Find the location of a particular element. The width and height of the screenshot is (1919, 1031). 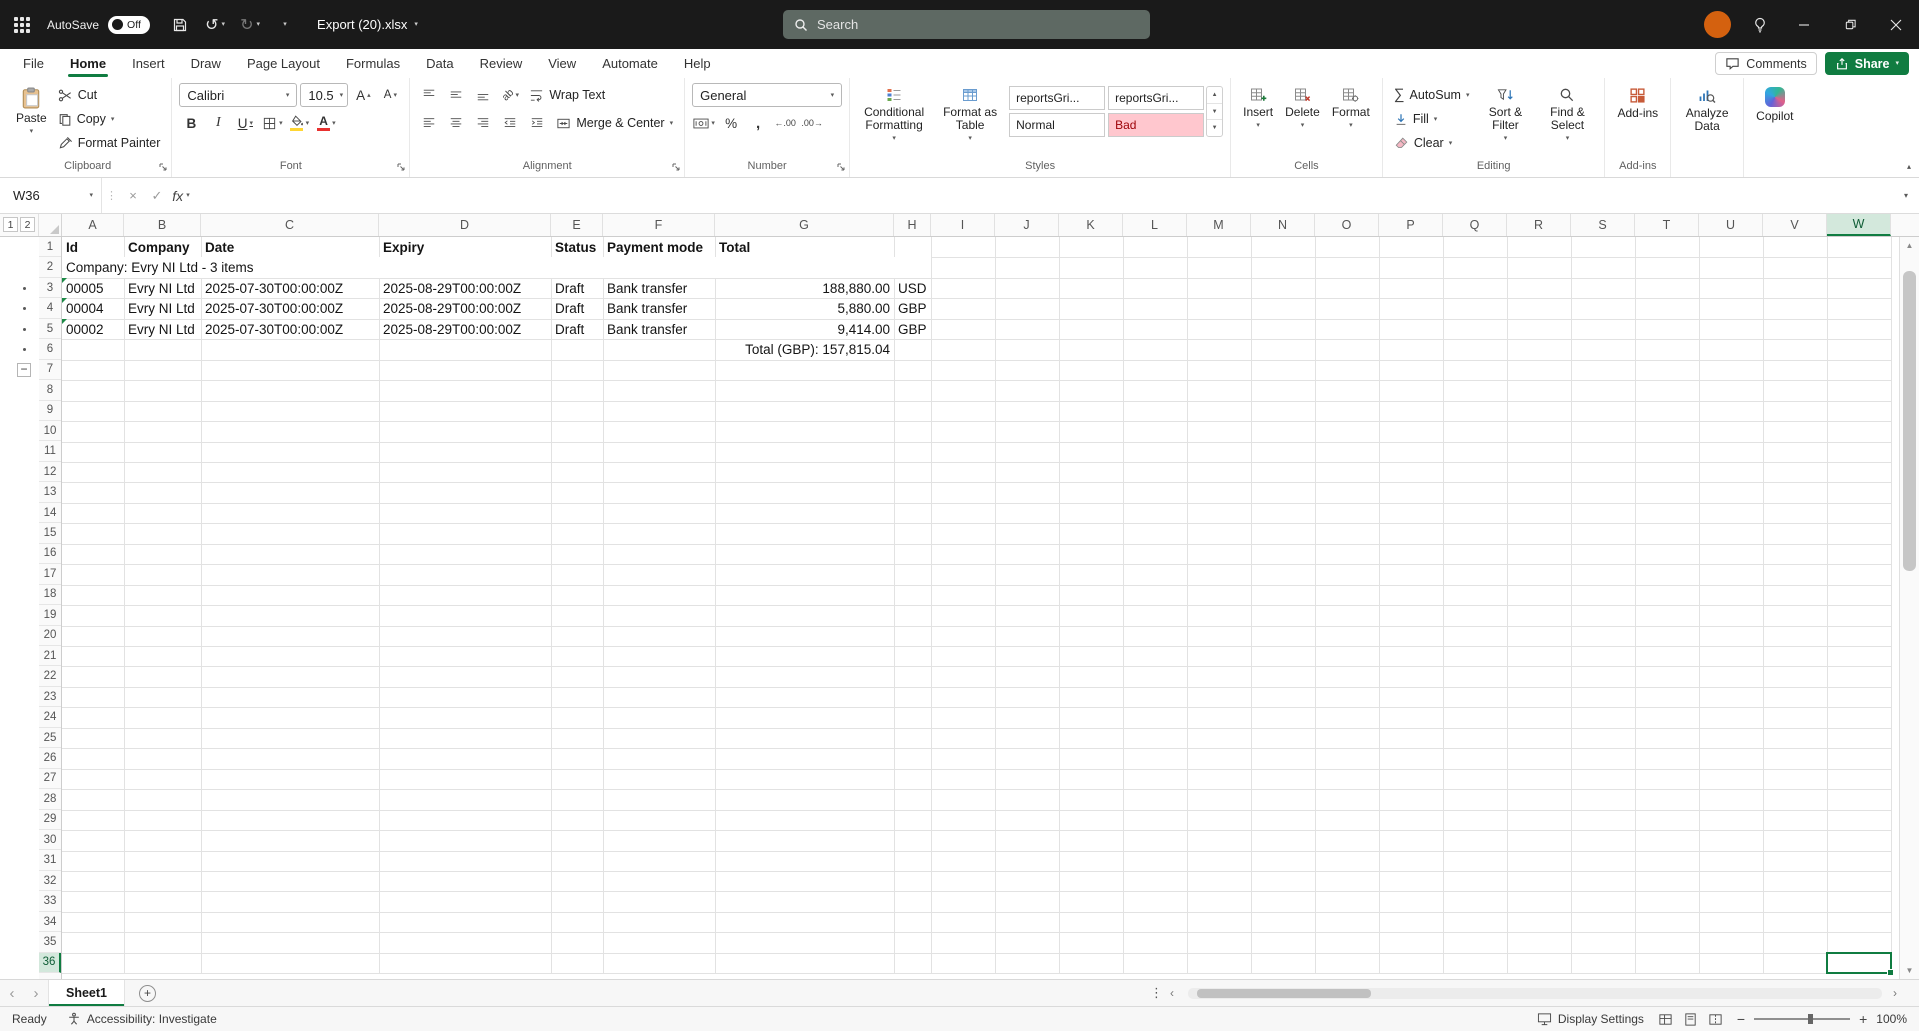

column-header-R: R is located at coordinates (1539, 225).